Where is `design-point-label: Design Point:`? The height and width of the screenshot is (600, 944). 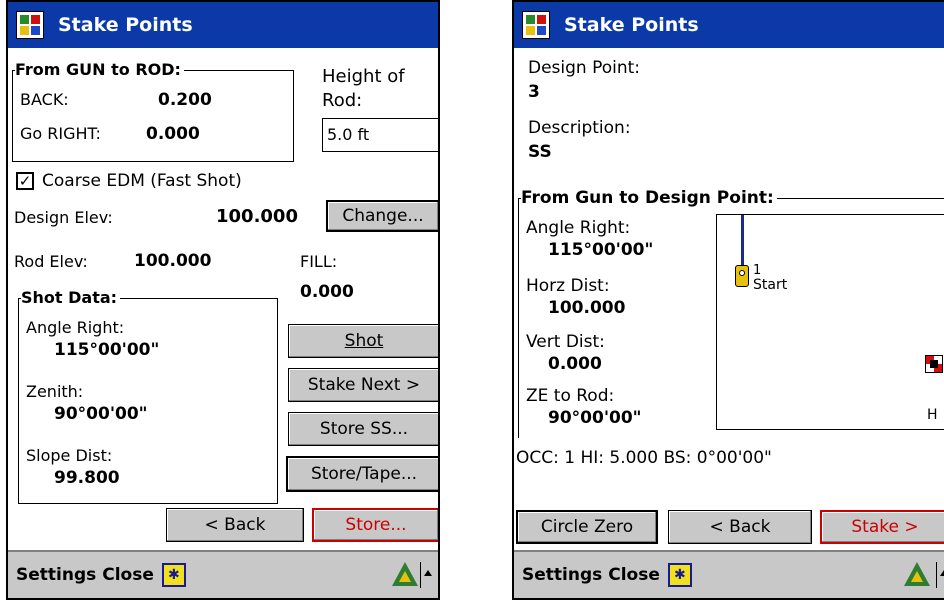 design-point-label: Design Point: is located at coordinates (584, 68).